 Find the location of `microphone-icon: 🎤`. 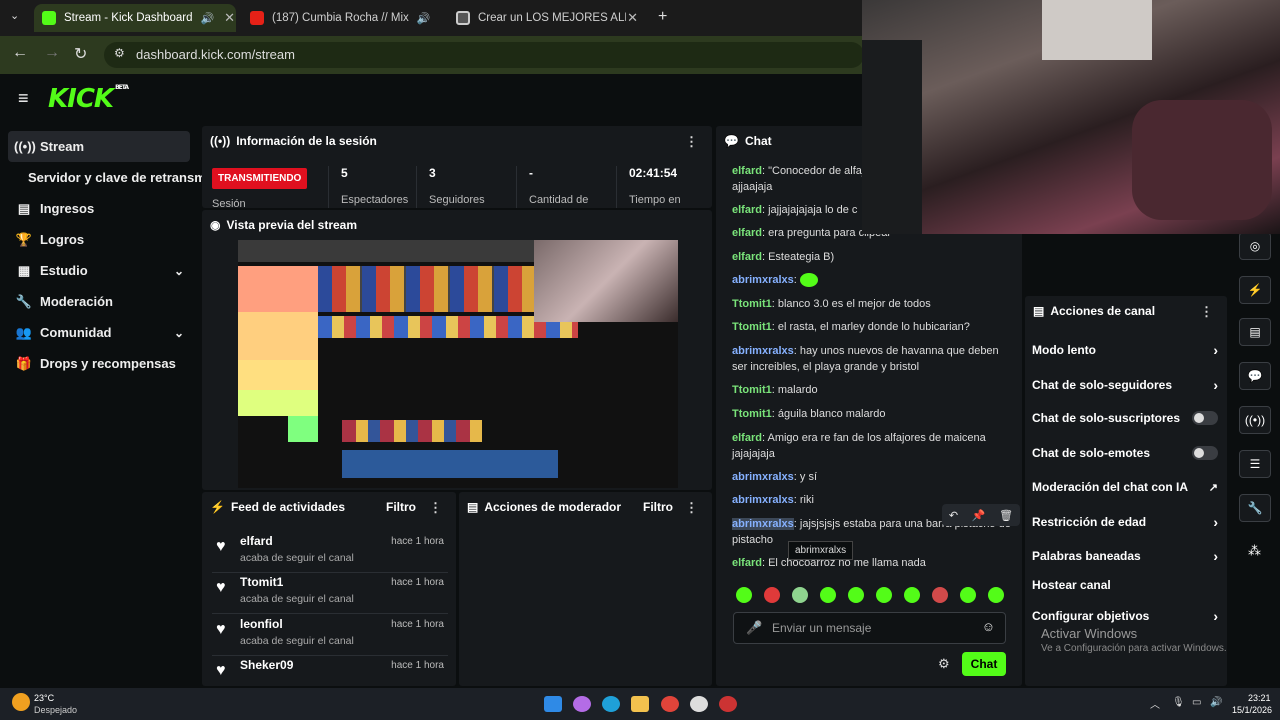

microphone-icon: 🎤 is located at coordinates (754, 628).